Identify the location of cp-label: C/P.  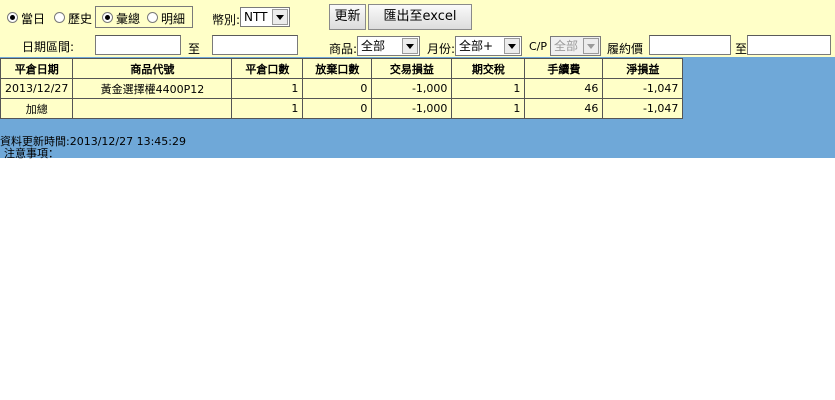
(538, 46).